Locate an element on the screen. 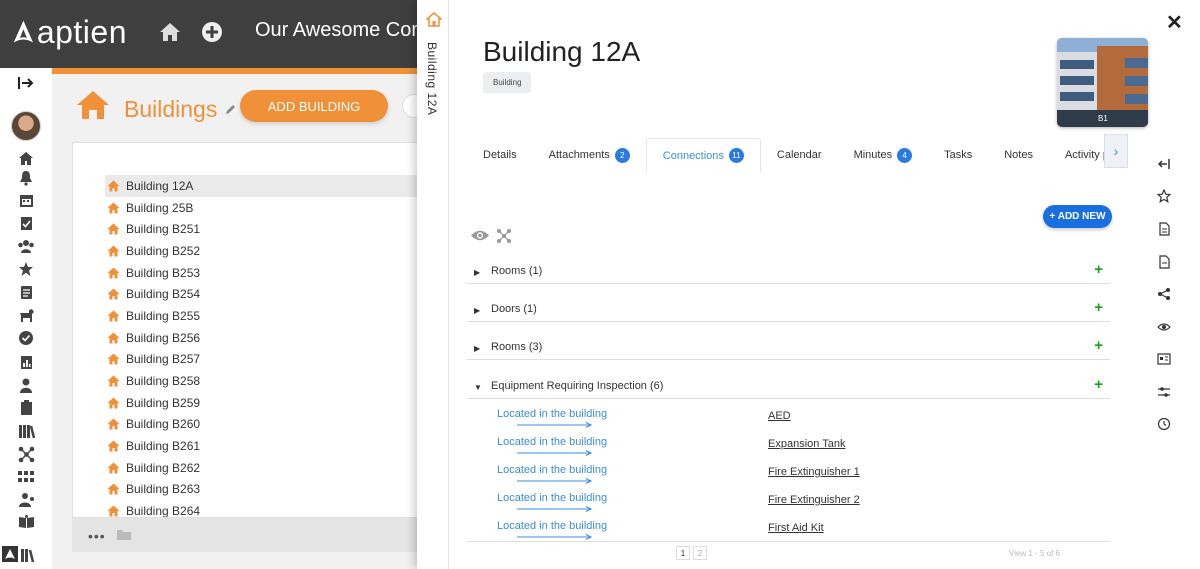 The width and height of the screenshot is (1200, 569). tree-item: Building B257 is located at coordinates (263, 360).